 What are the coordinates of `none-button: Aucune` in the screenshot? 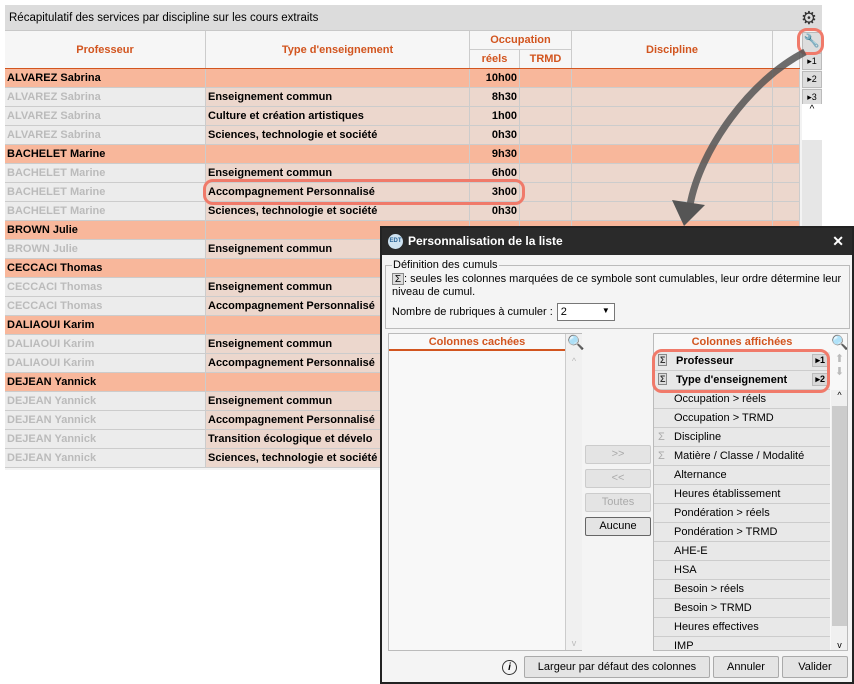 It's located at (618, 526).